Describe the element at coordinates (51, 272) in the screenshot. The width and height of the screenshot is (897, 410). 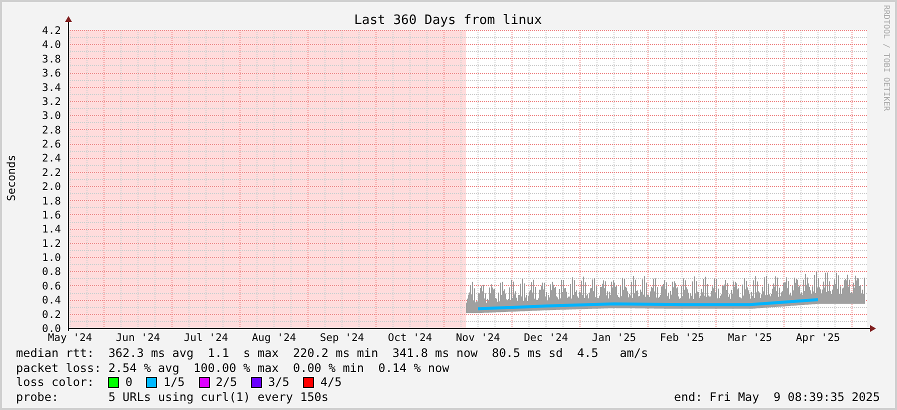
I see `y-tick-label: 0.8` at that location.